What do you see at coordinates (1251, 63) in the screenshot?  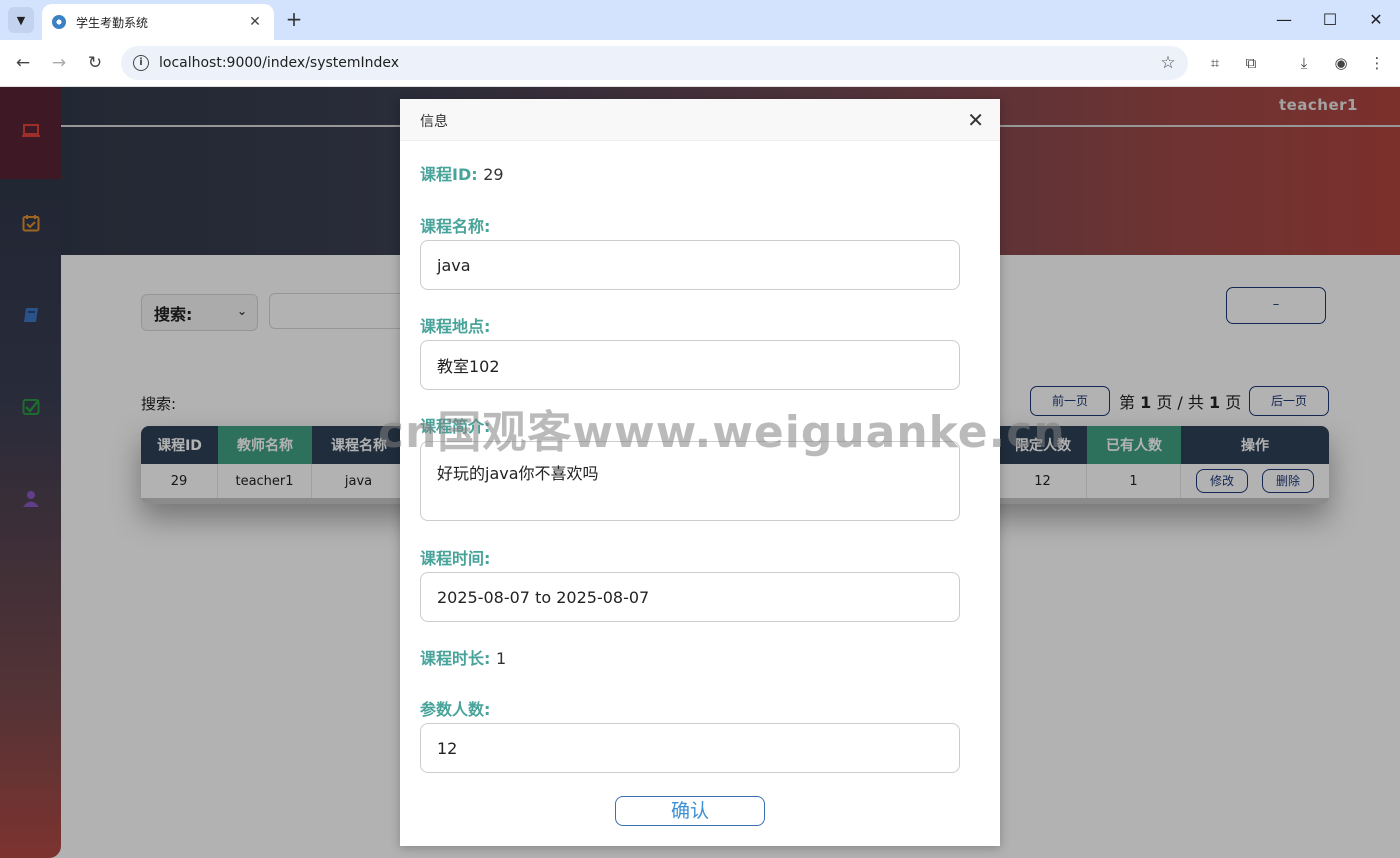 I see `extensions-icon: ⧉` at bounding box center [1251, 63].